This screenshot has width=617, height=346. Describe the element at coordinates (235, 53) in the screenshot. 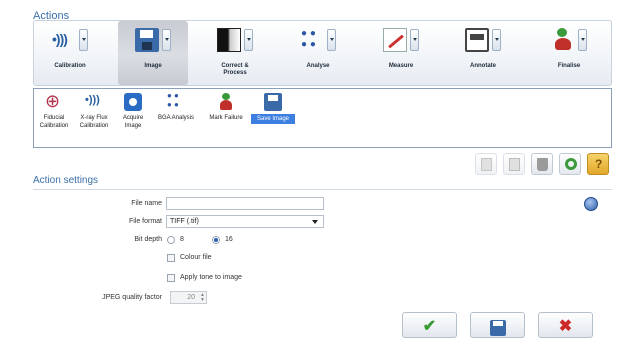

I see `toolbar-correct-process: Correct & Process` at that location.